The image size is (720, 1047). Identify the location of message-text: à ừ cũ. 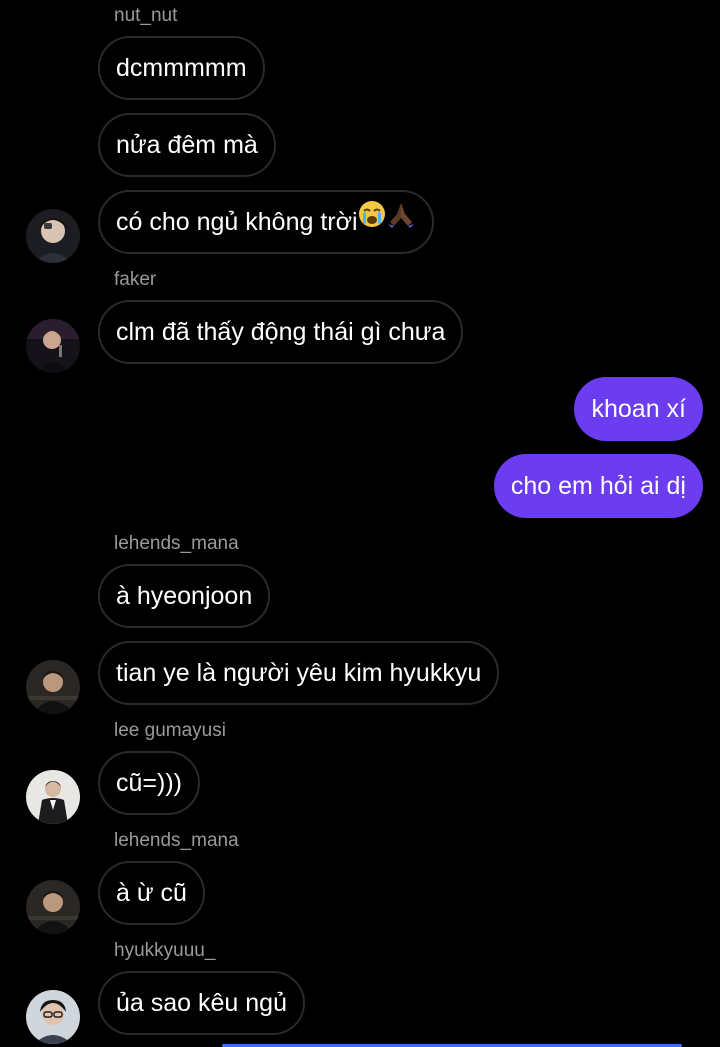
(151, 893).